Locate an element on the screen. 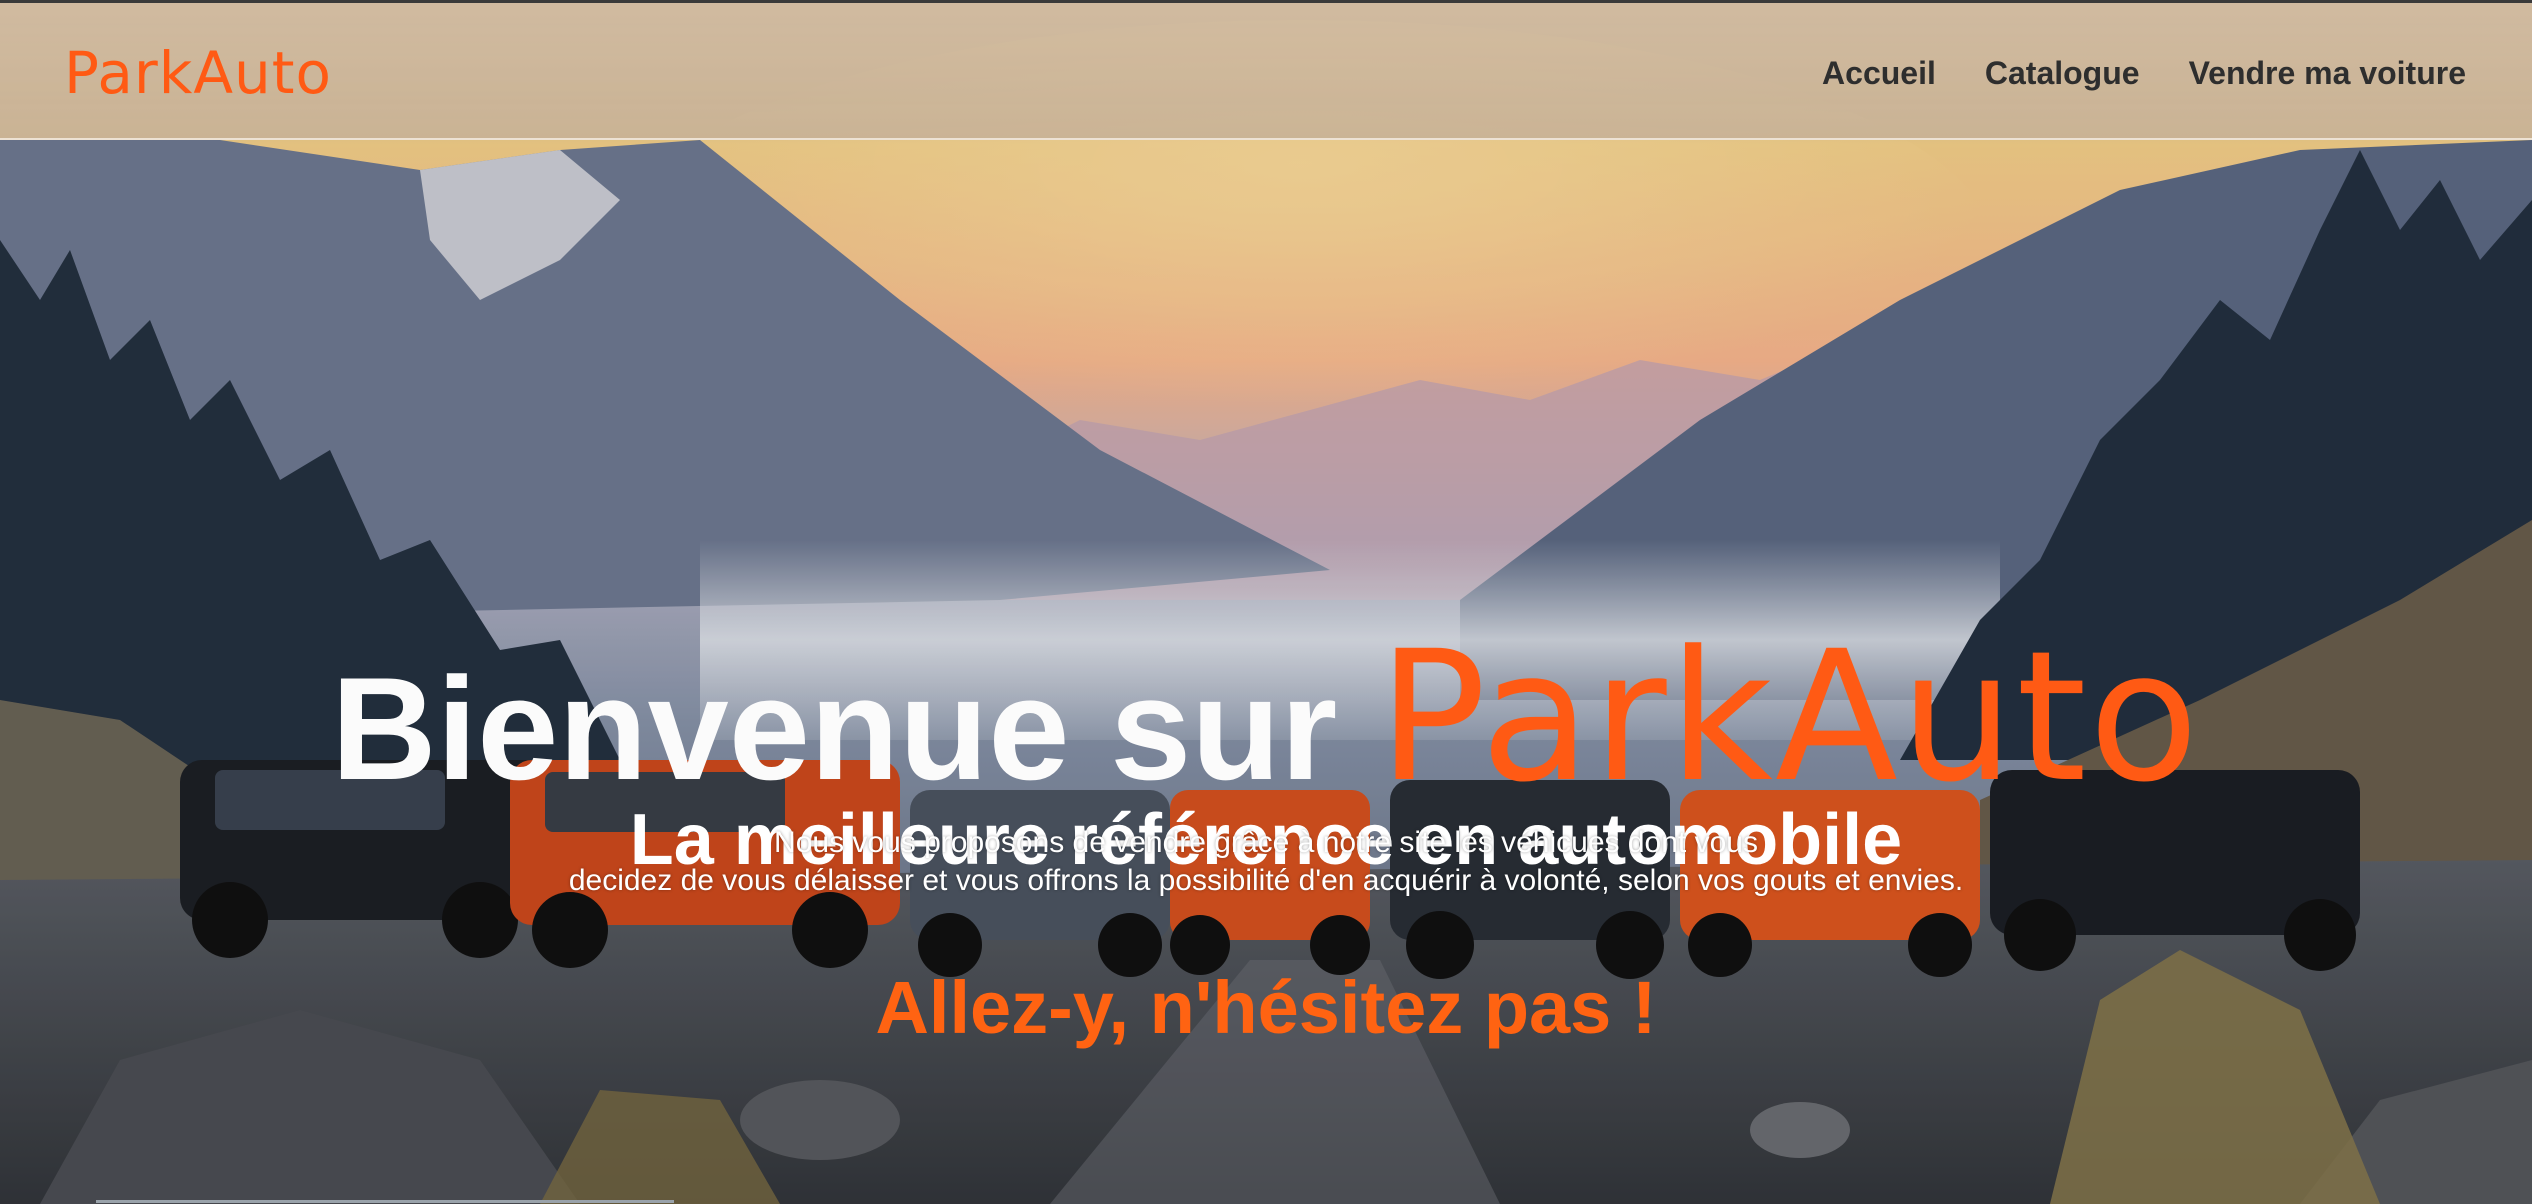  page-bottom-divider is located at coordinates (385, 1201).